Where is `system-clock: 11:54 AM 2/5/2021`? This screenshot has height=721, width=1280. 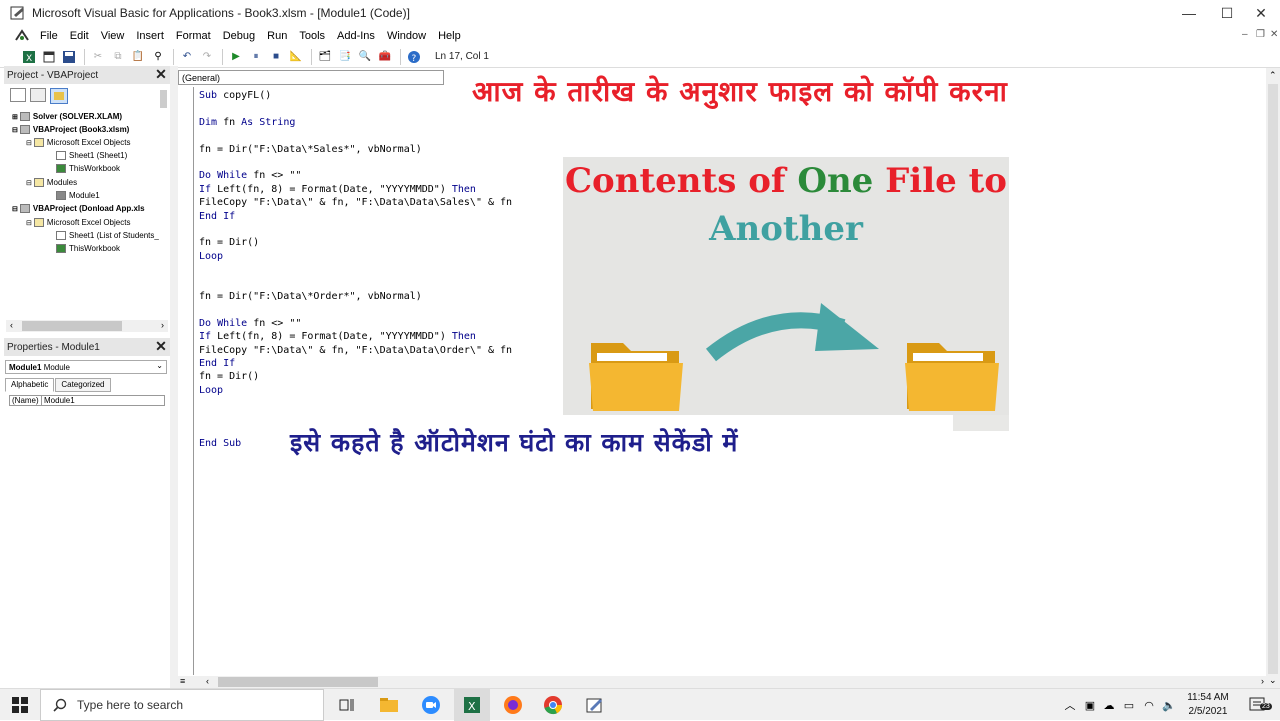
system-clock: 11:54 AM 2/5/2021 is located at coordinates (1208, 705).